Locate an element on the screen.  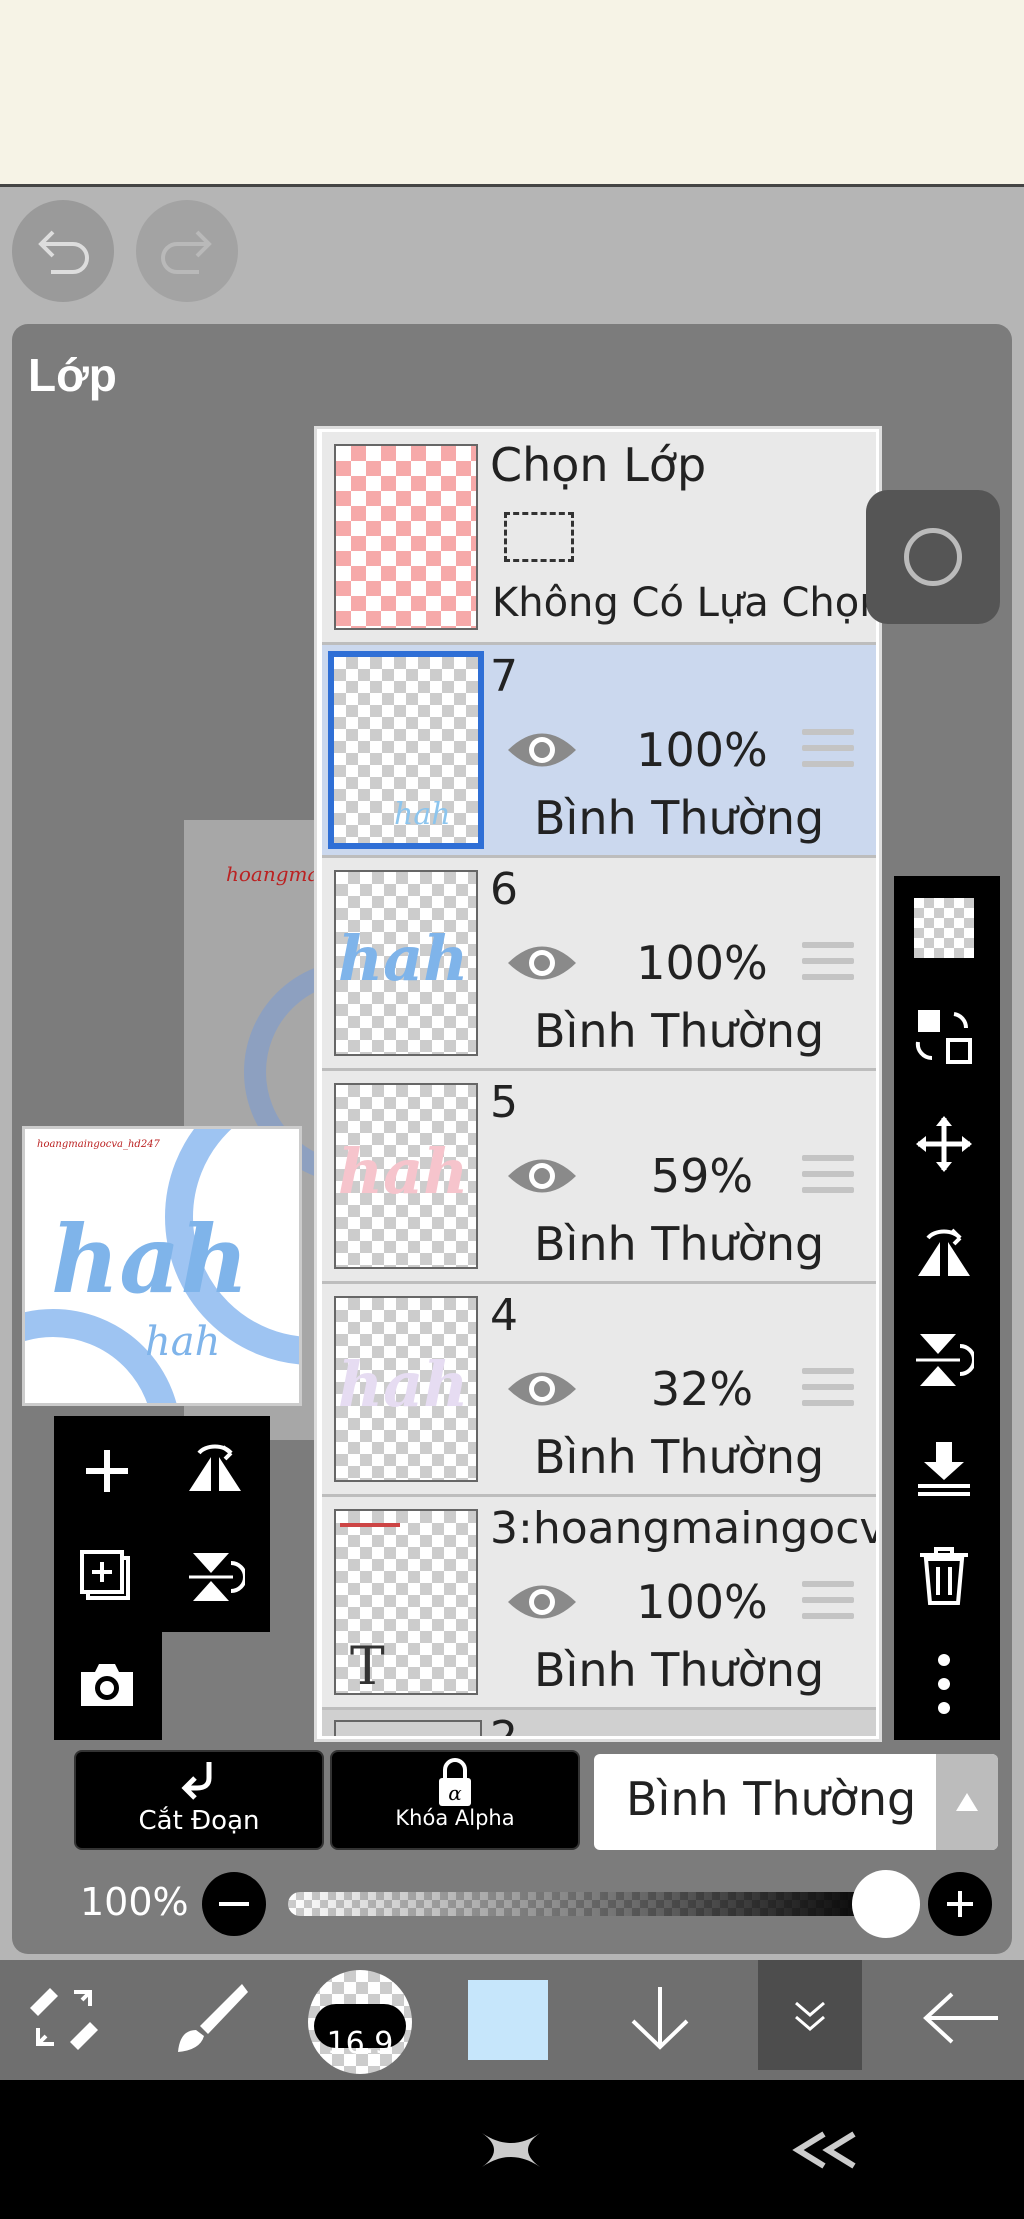
flip-vertical-button is located at coordinates (944, 1360).